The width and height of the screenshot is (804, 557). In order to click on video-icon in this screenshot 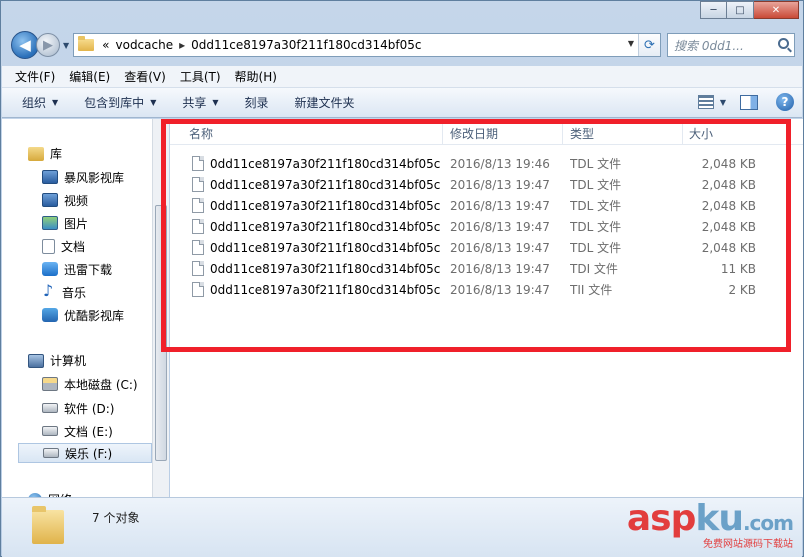, I will do `click(50, 200)`.